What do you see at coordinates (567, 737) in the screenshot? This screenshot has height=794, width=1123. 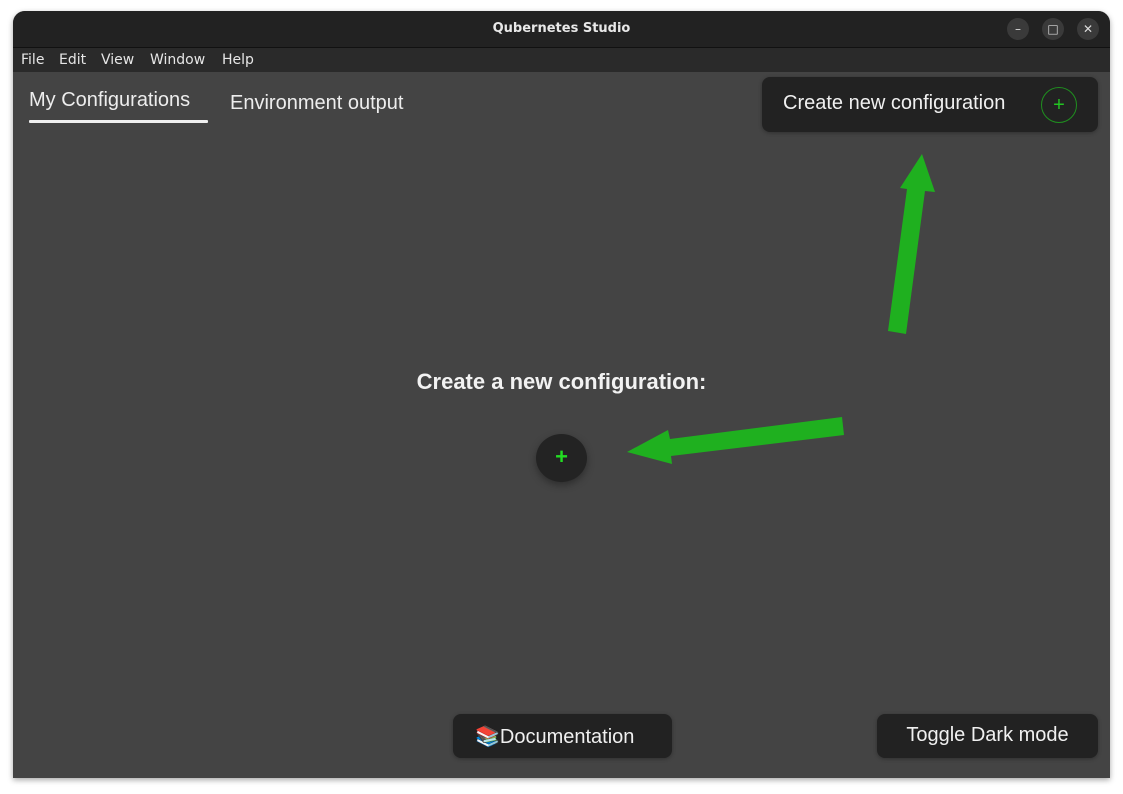 I see `documentation-text: Documentation` at bounding box center [567, 737].